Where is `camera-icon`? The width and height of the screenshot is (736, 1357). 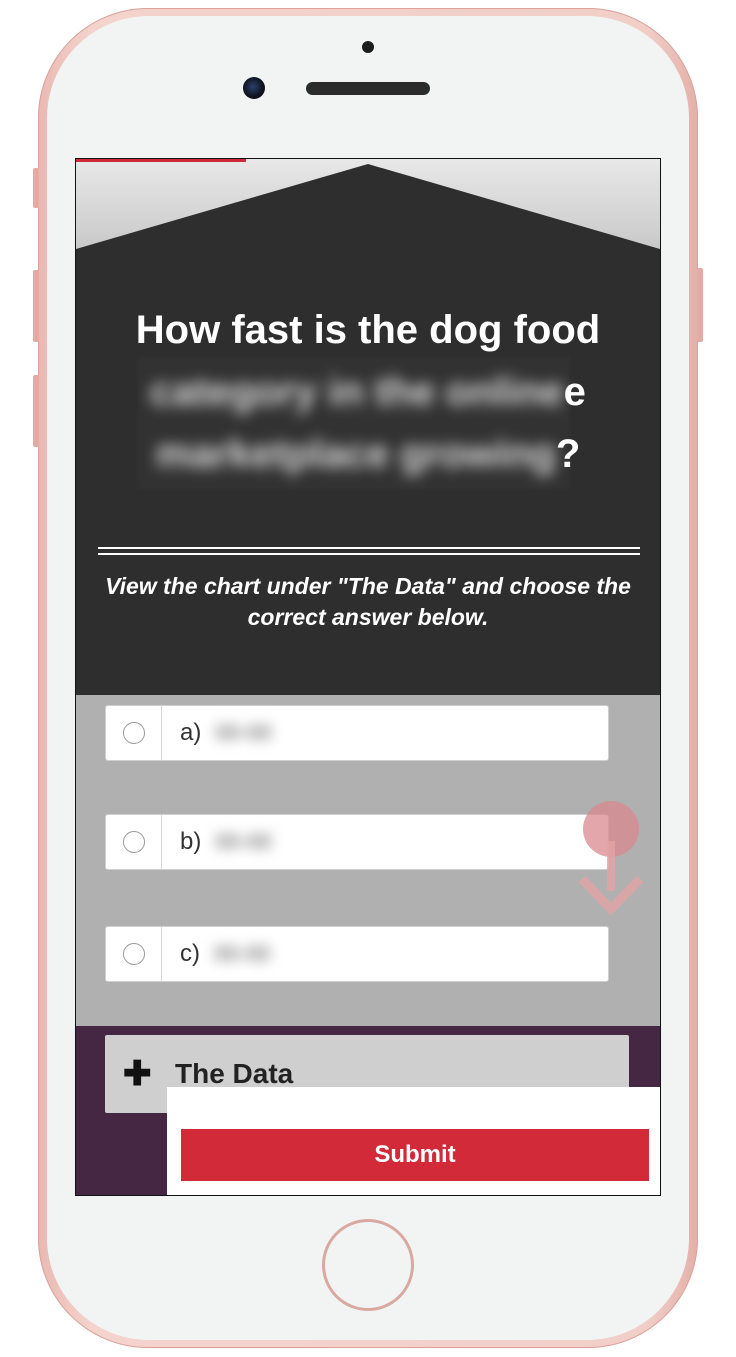 camera-icon is located at coordinates (254, 88).